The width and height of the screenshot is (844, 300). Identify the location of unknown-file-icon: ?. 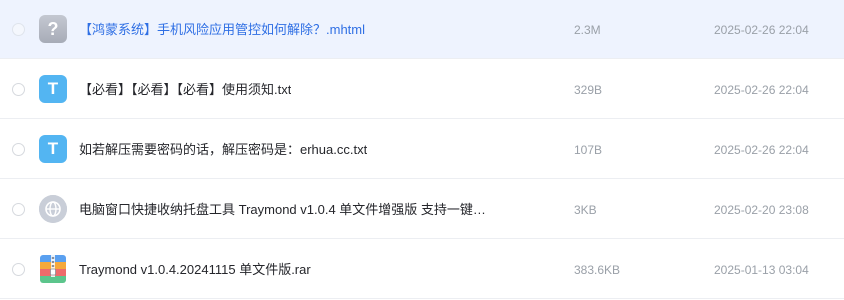
(53, 29).